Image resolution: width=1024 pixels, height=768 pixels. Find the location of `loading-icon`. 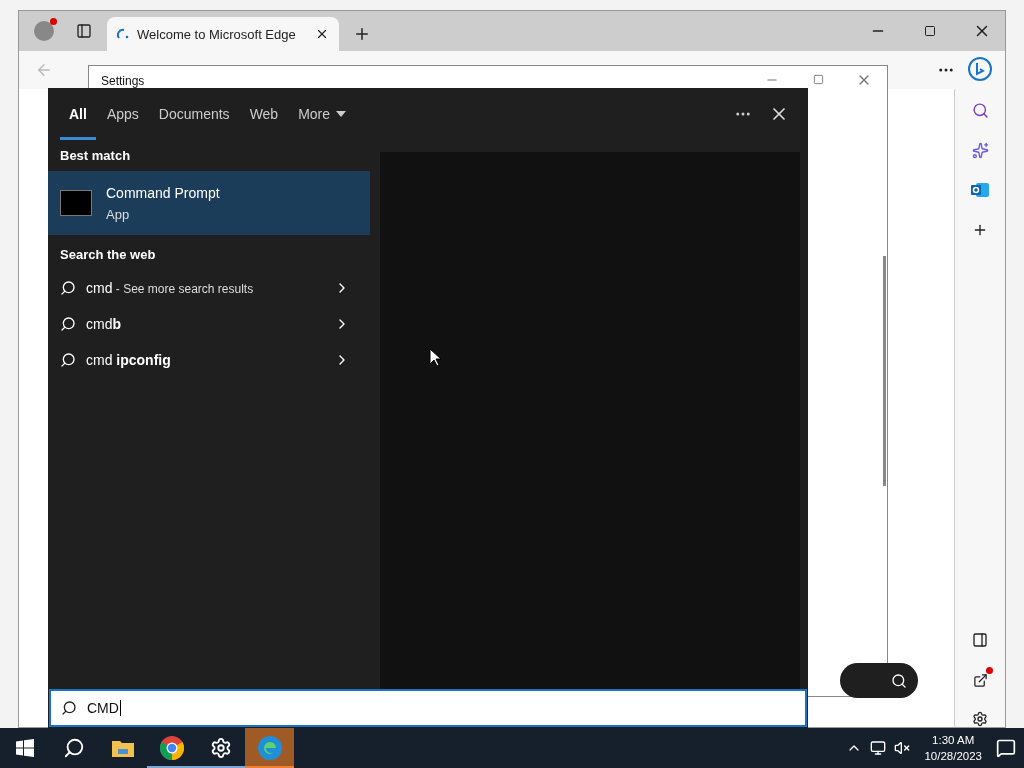

loading-icon is located at coordinates (123, 34).